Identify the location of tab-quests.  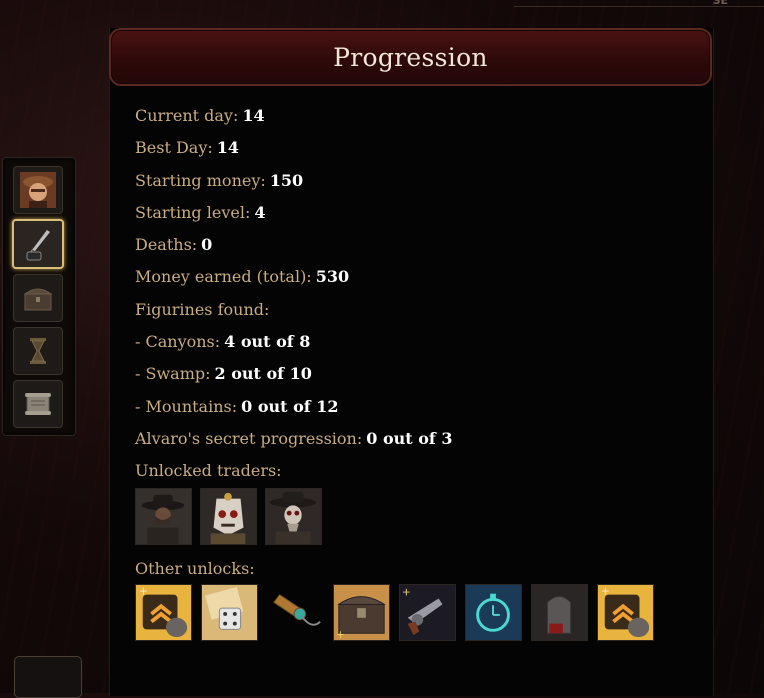
(38, 404).